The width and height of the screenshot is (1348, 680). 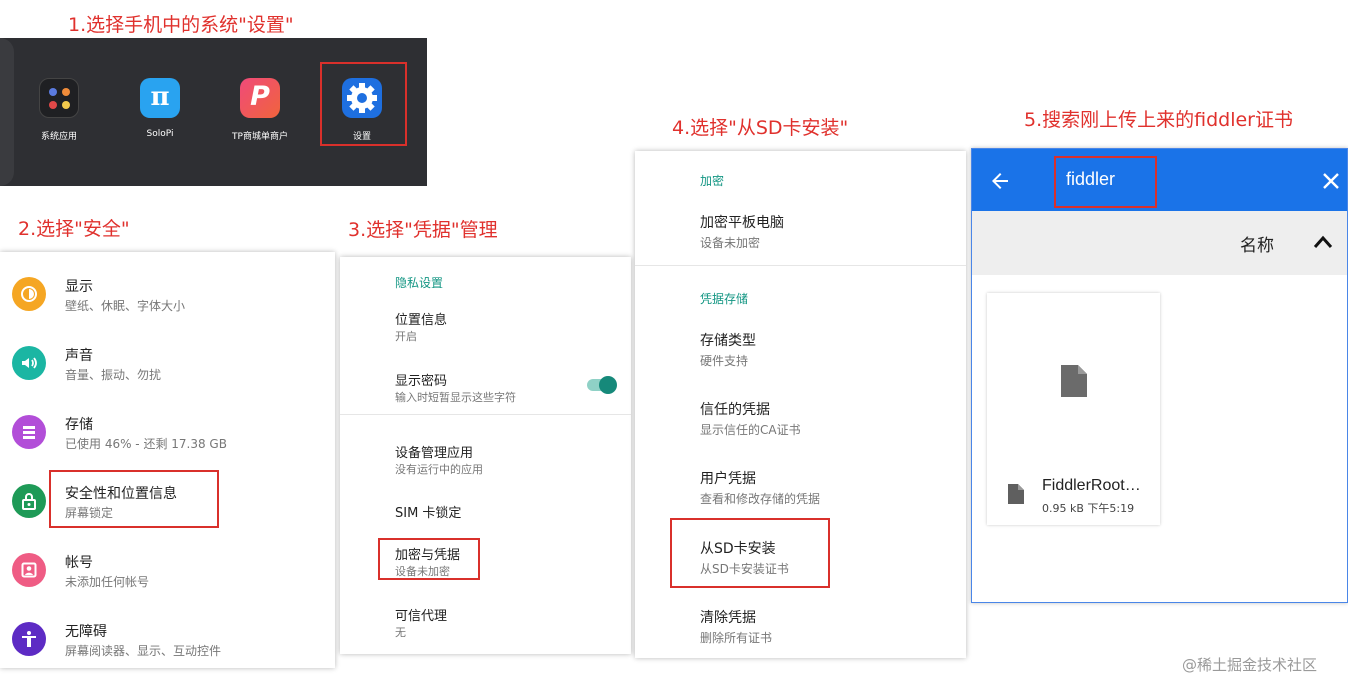 I want to click on settings-item-title: 存储, so click(x=79, y=425).